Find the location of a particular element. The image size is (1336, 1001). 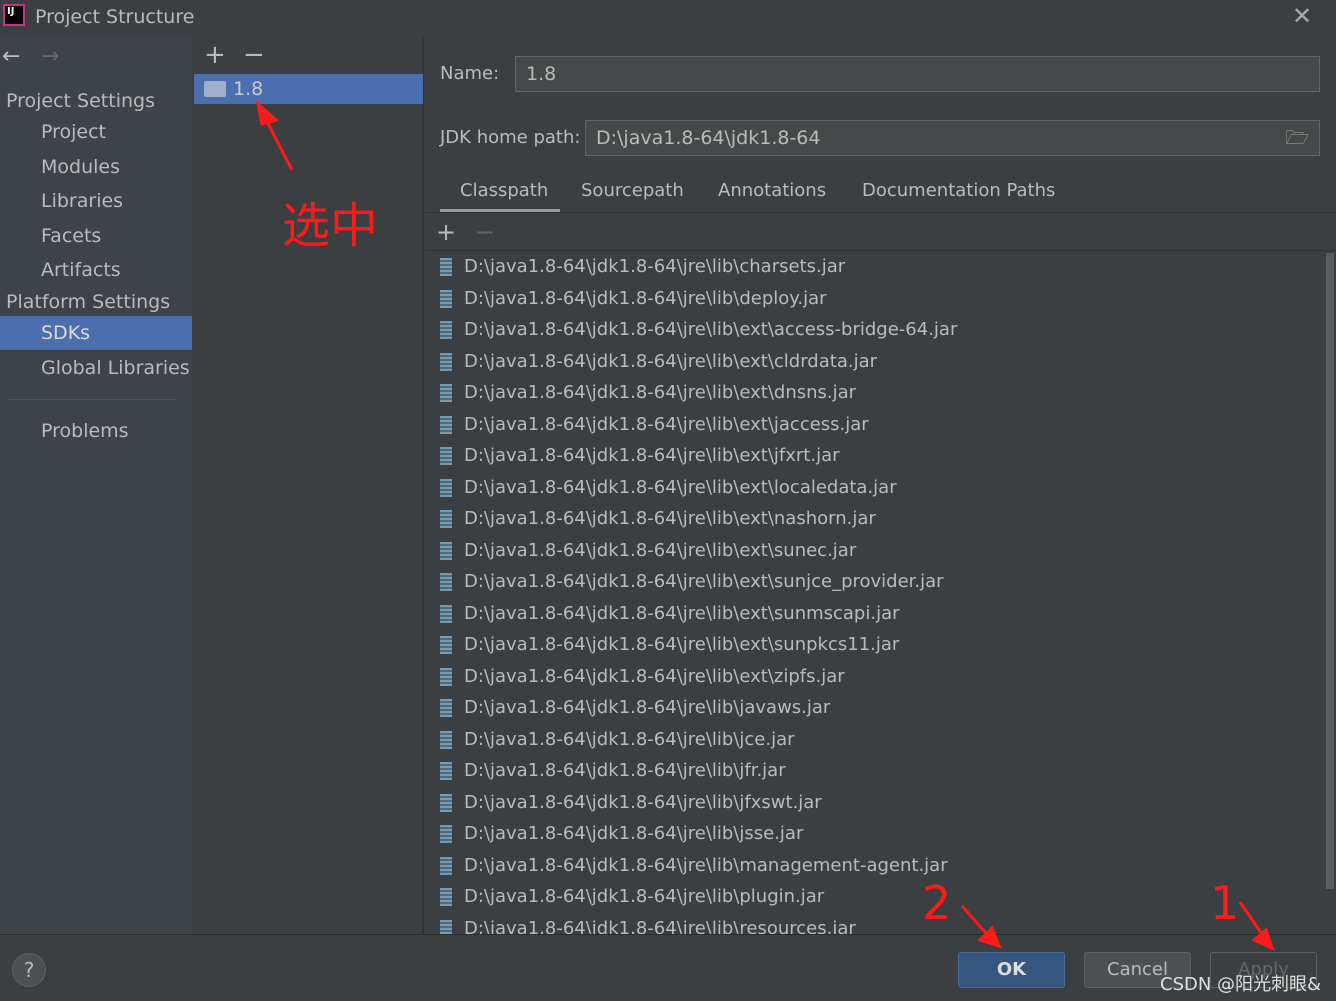

step-1-annotation: 1 is located at coordinates (1225, 903).